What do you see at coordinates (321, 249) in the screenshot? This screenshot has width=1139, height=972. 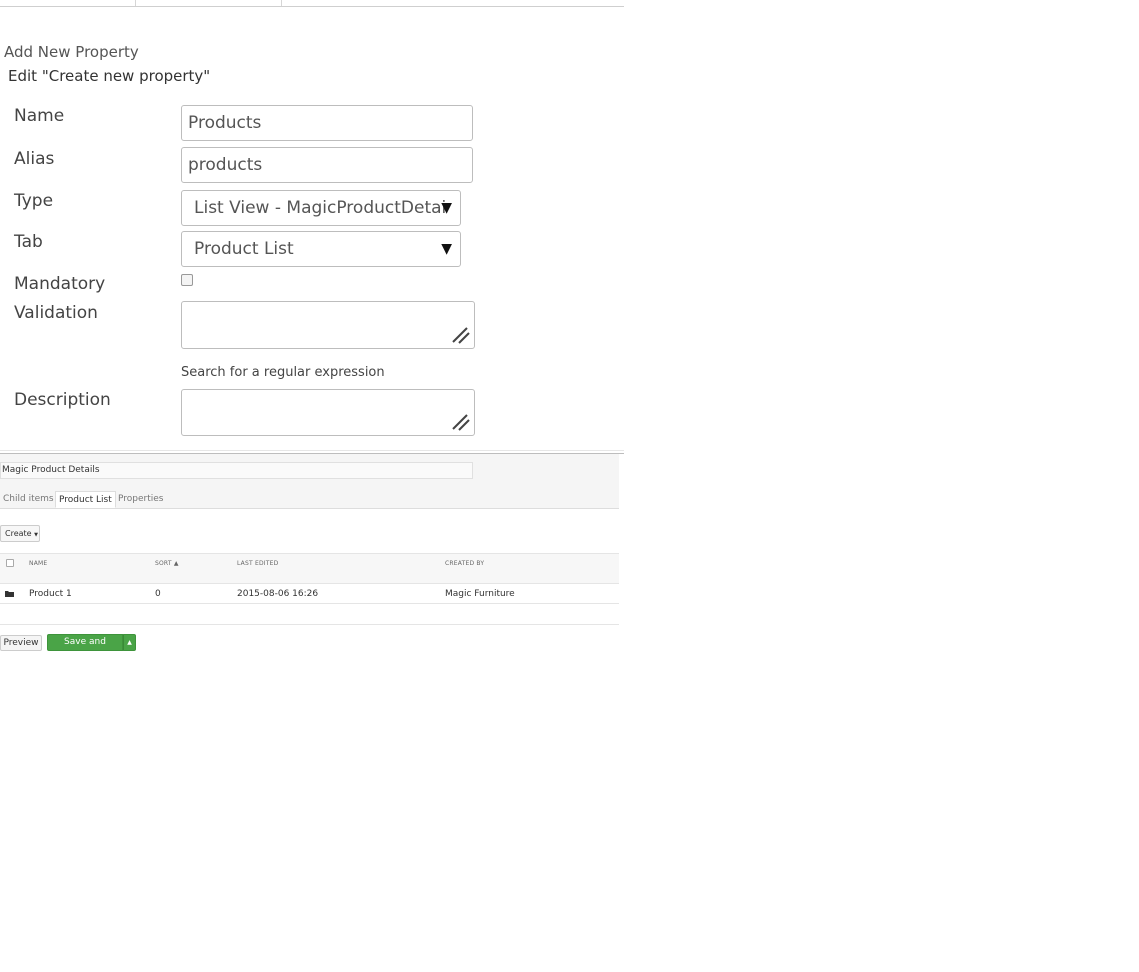 I see `tab-select: Product List ▼` at bounding box center [321, 249].